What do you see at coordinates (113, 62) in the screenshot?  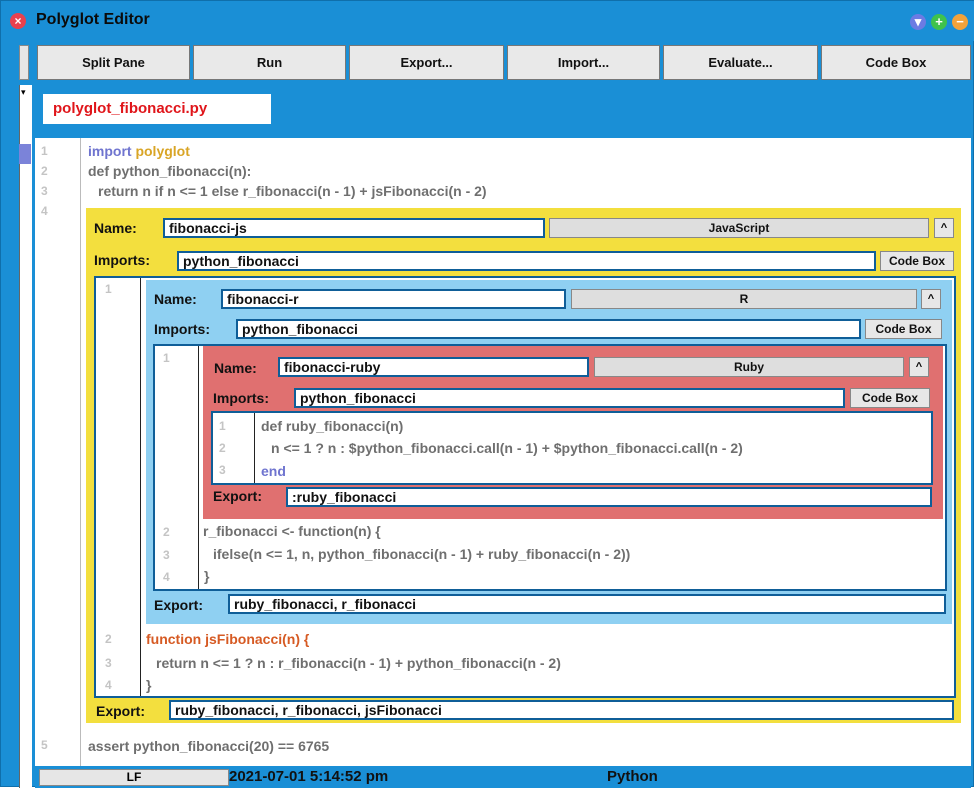 I see `split-pane-button: Split Pane` at bounding box center [113, 62].